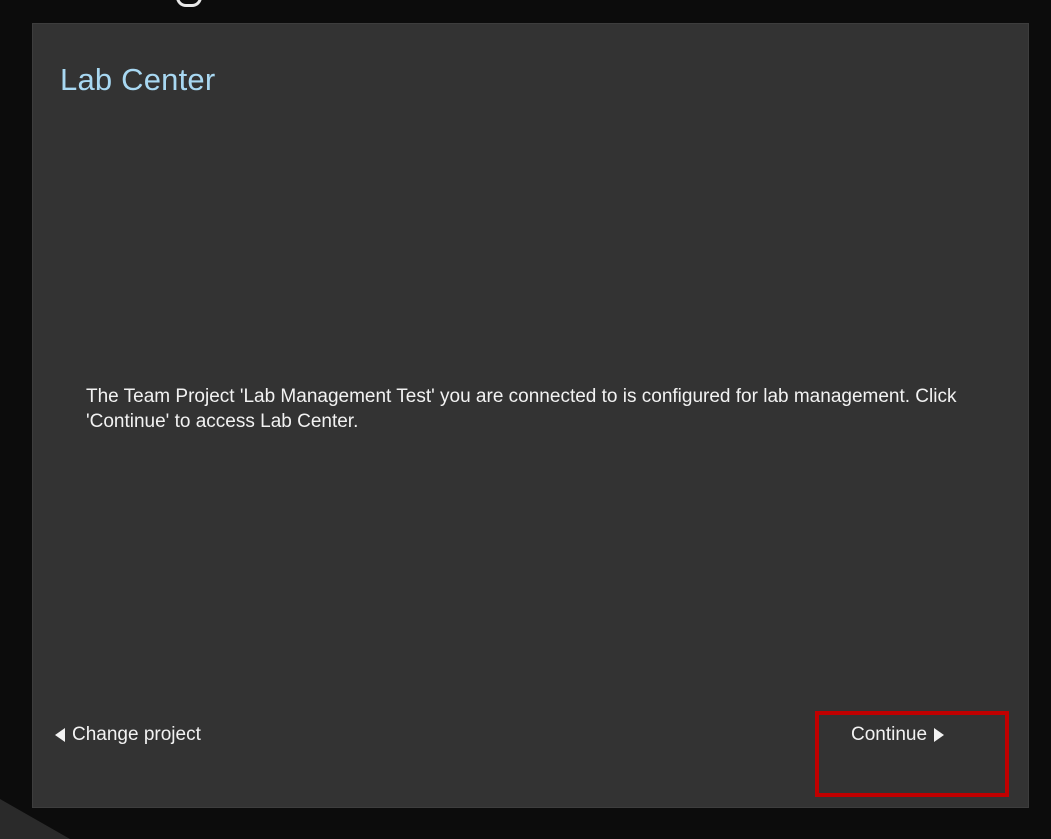  What do you see at coordinates (136, 734) in the screenshot?
I see `change-project-label: Change project` at bounding box center [136, 734].